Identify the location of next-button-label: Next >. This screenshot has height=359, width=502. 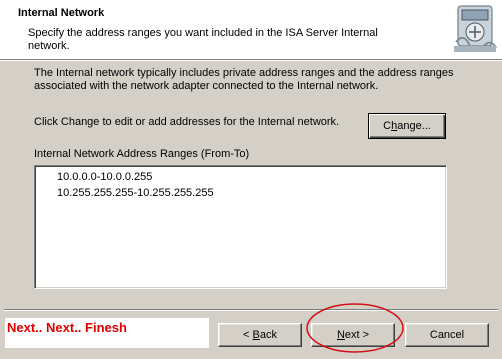
(353, 335).